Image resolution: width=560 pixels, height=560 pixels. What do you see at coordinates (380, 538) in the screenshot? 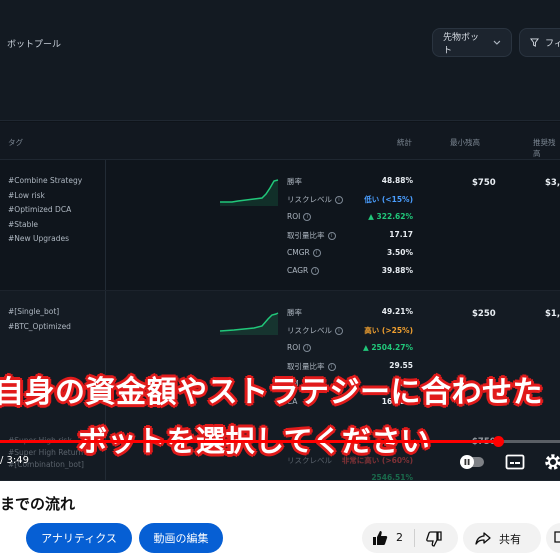
I see `thumbs-up-icon` at bounding box center [380, 538].